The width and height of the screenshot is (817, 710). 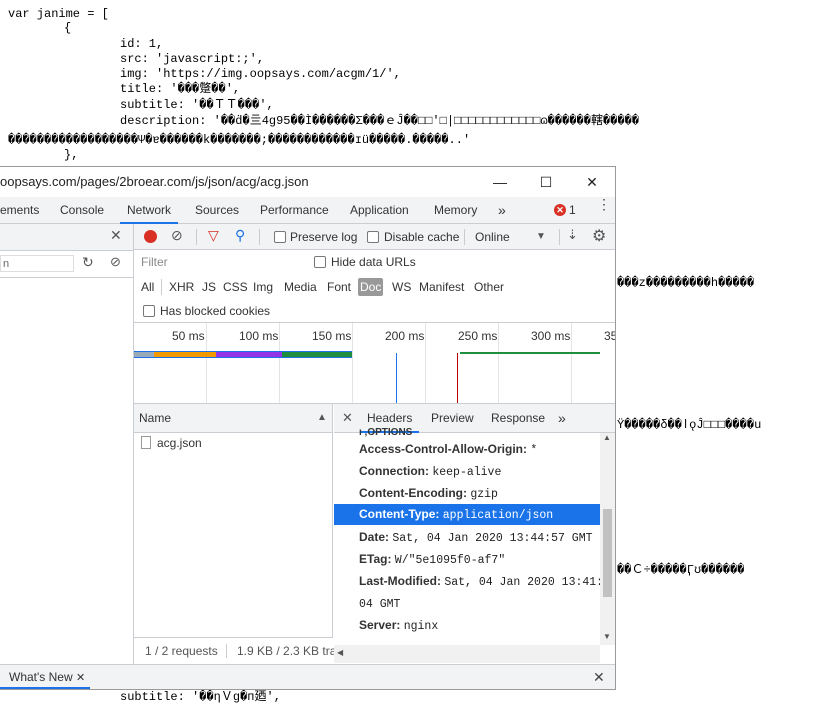 What do you see at coordinates (467, 537) in the screenshot?
I see `header-line: Date: Sat, 04 Jan 2020 13:44:57 GMT` at bounding box center [467, 537].